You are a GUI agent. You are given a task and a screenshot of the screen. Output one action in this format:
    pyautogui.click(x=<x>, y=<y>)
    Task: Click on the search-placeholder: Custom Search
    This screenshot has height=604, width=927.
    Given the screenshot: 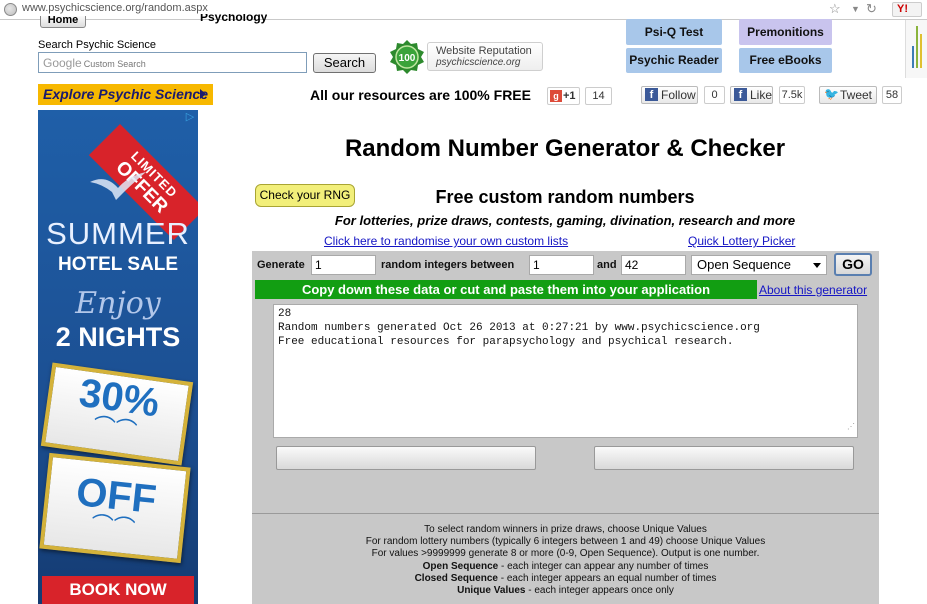 What is the action you would take?
    pyautogui.click(x=114, y=64)
    